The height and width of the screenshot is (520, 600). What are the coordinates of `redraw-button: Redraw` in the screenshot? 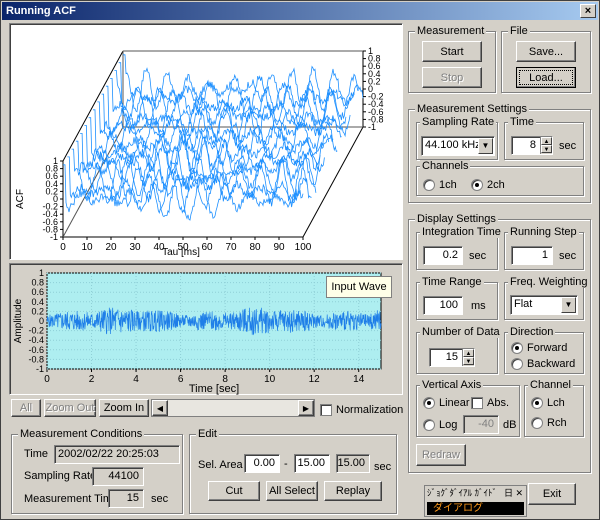 It's located at (441, 455).